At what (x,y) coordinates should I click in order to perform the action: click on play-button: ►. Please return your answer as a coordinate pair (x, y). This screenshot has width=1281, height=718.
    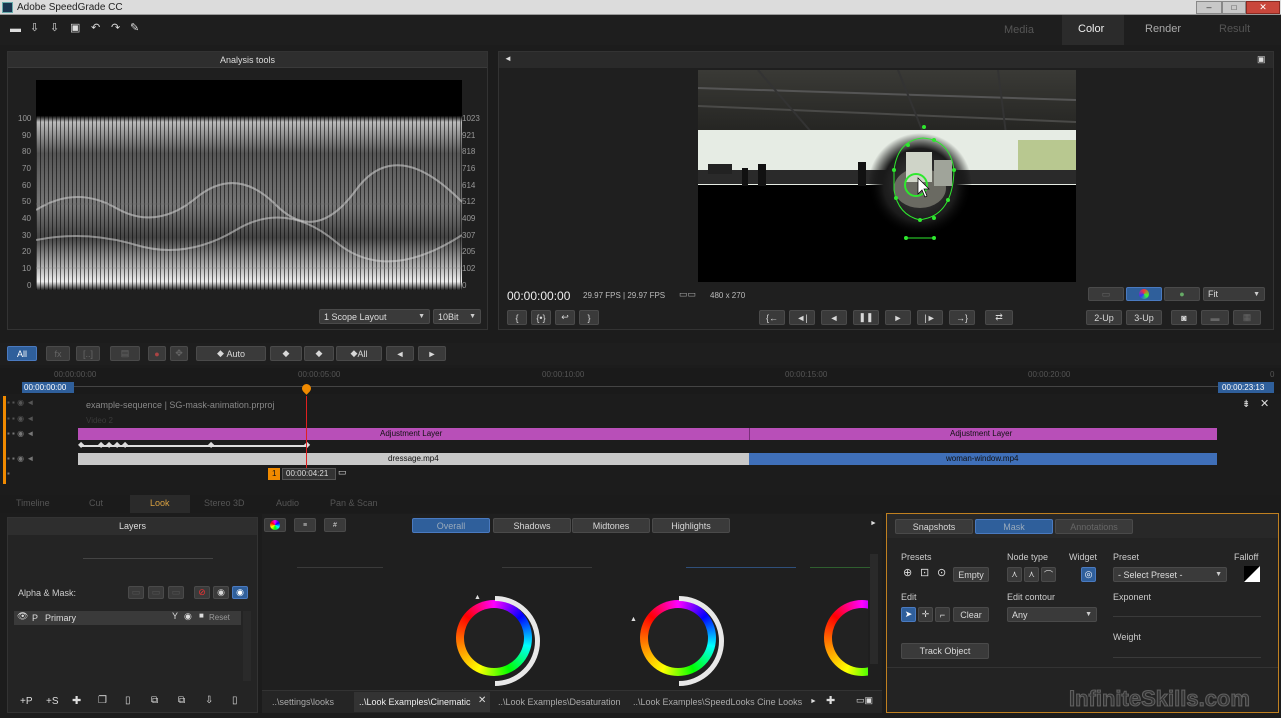
    Looking at the image, I should click on (898, 317).